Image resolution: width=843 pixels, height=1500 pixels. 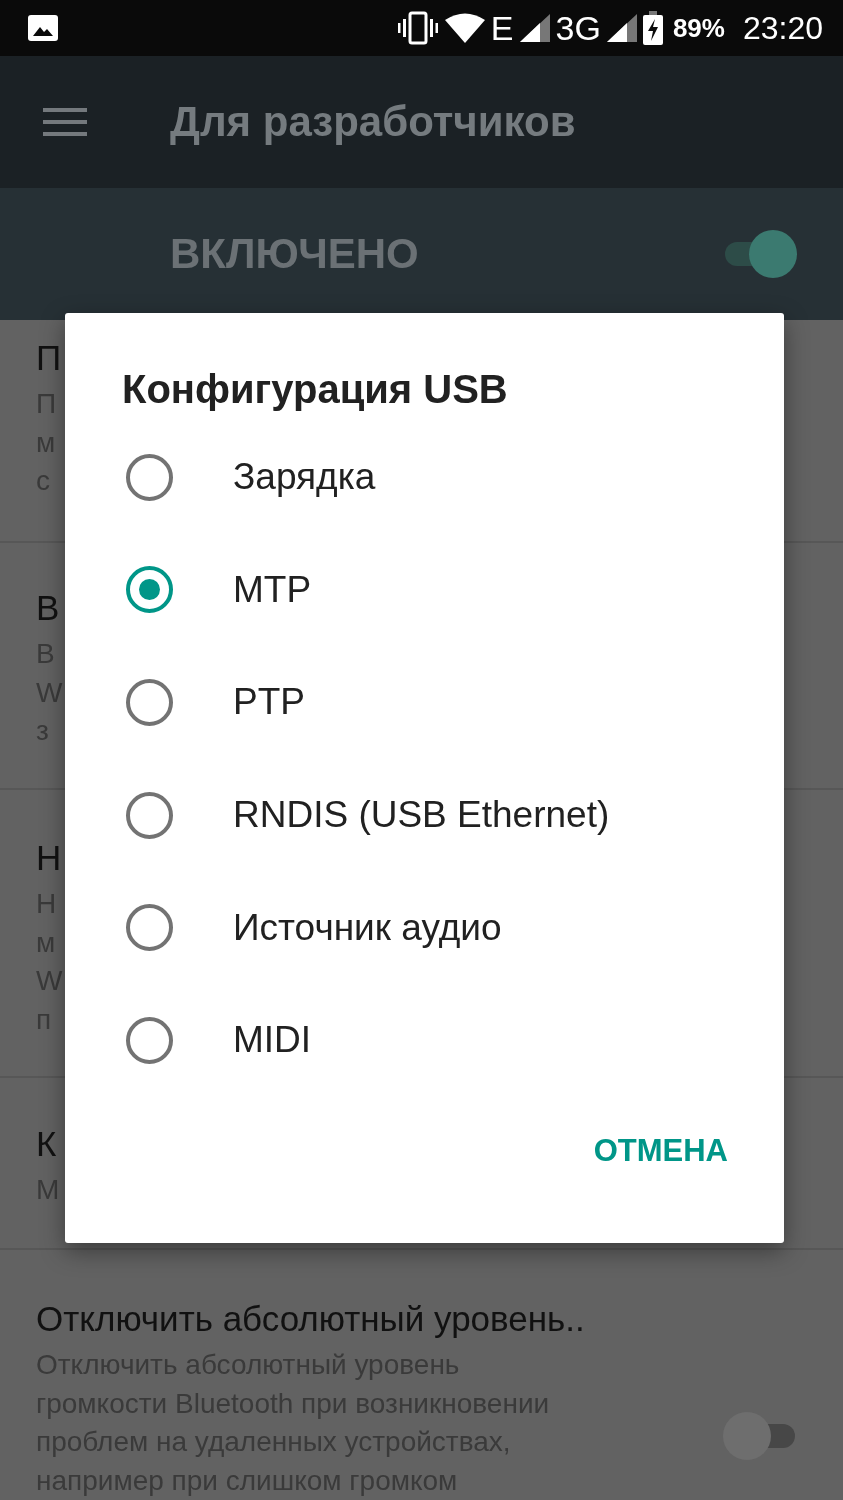 I want to click on option-label: MIDI, so click(x=272, y=1040).